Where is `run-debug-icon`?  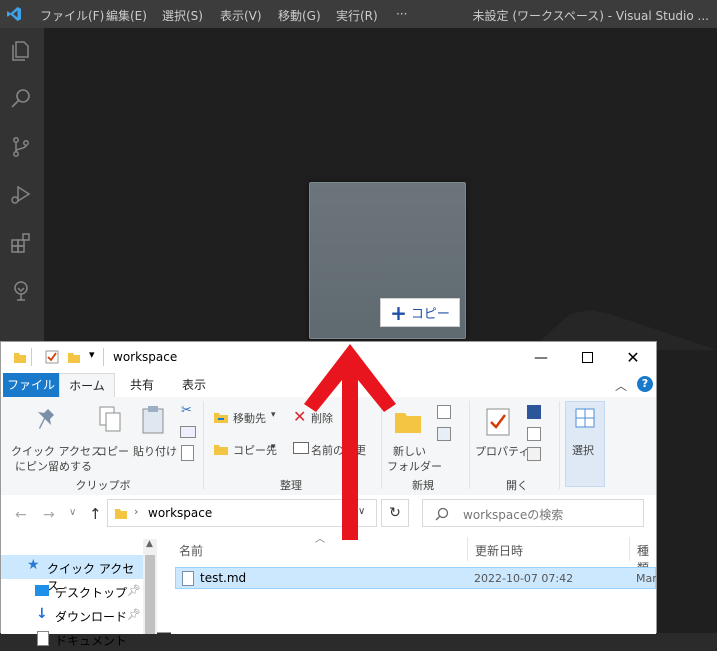 run-debug-icon is located at coordinates (21, 195).